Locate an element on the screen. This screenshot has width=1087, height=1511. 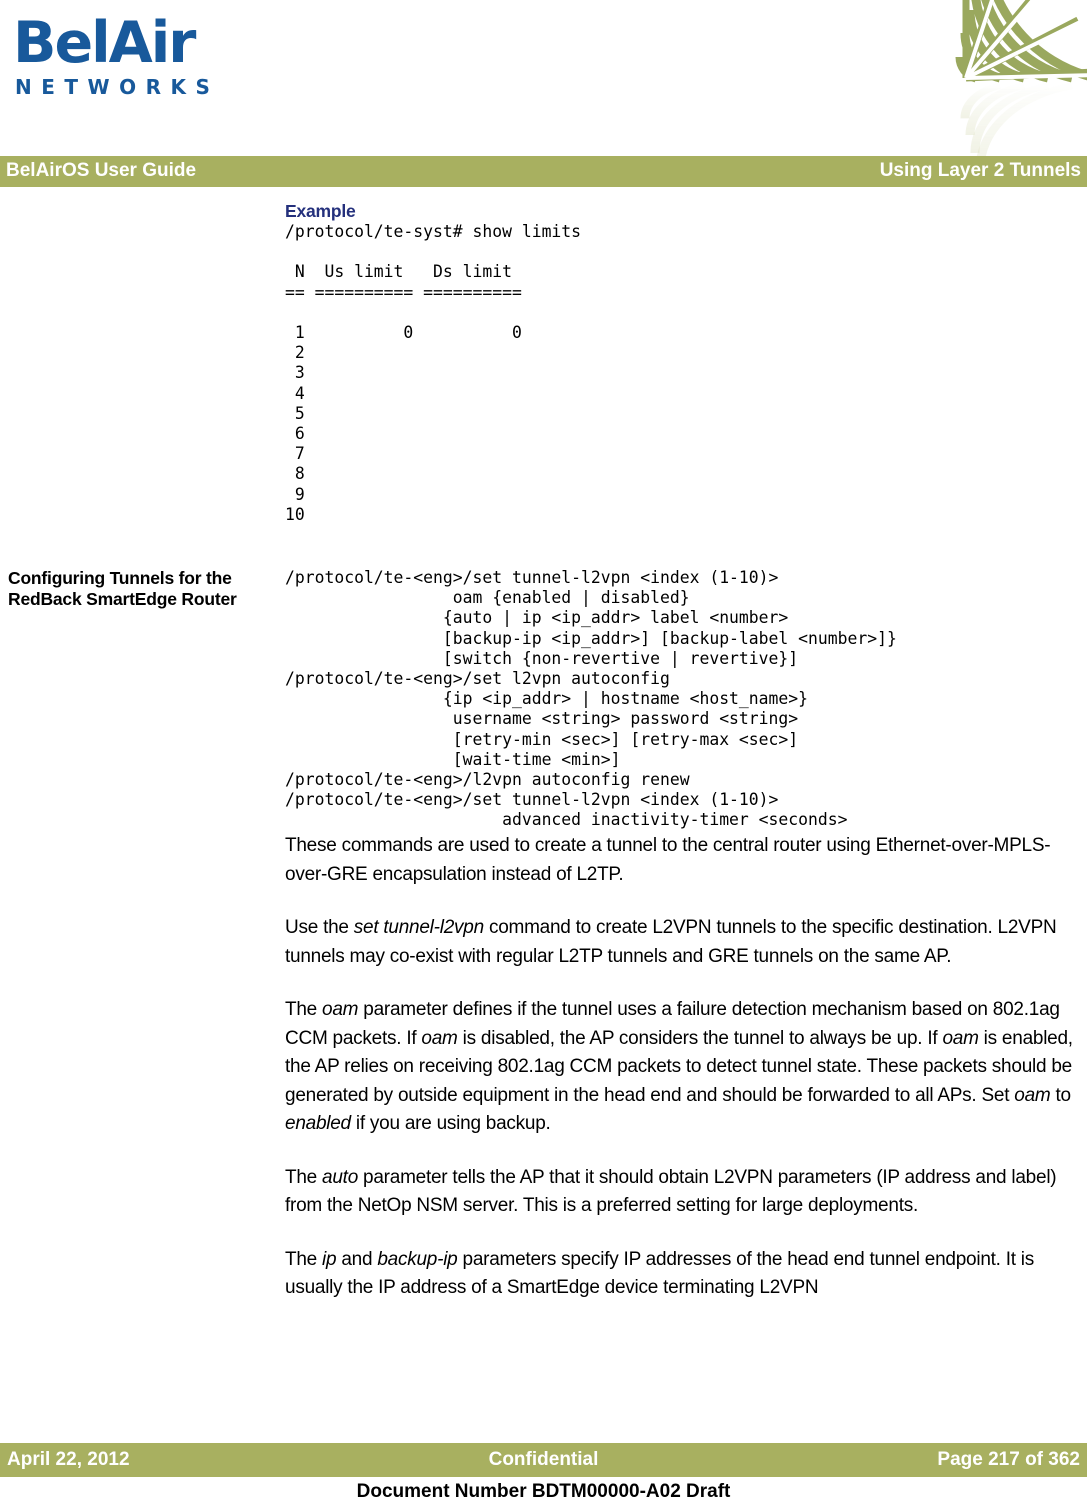
belair-networks-logo: BelAir NETWORKS is located at coordinates (118, 61).